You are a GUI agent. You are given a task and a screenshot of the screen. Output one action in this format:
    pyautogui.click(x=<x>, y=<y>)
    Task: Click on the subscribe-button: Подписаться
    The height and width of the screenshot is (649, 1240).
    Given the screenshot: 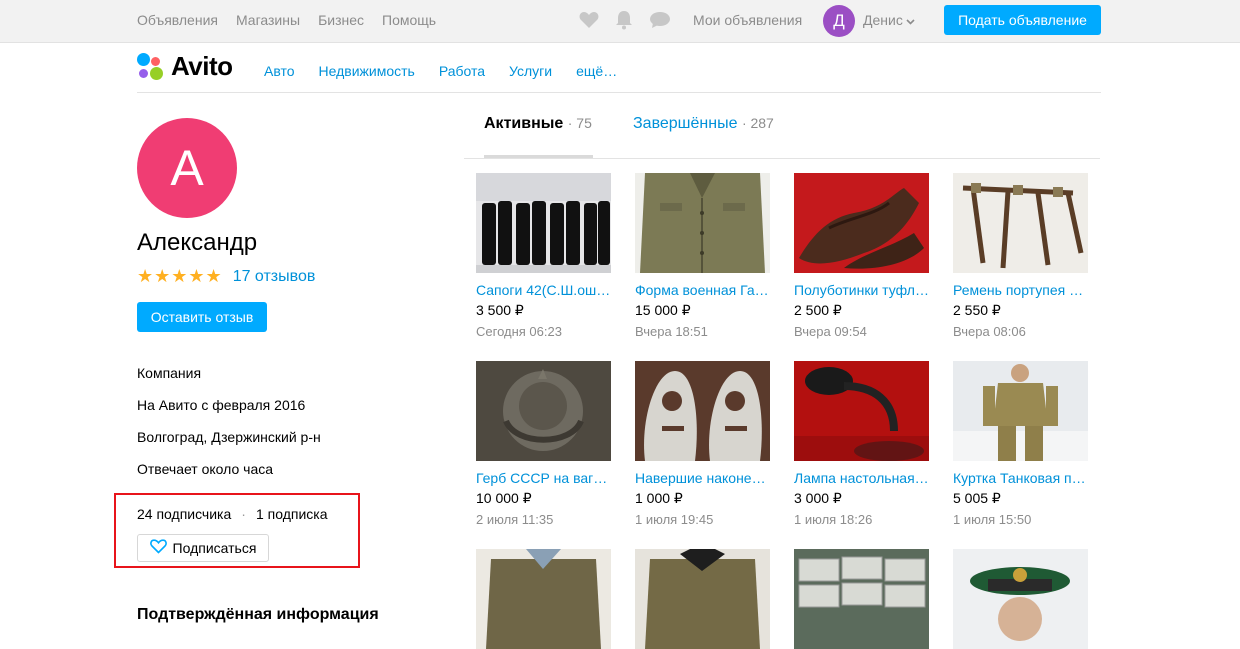 What is the action you would take?
    pyautogui.click(x=203, y=548)
    